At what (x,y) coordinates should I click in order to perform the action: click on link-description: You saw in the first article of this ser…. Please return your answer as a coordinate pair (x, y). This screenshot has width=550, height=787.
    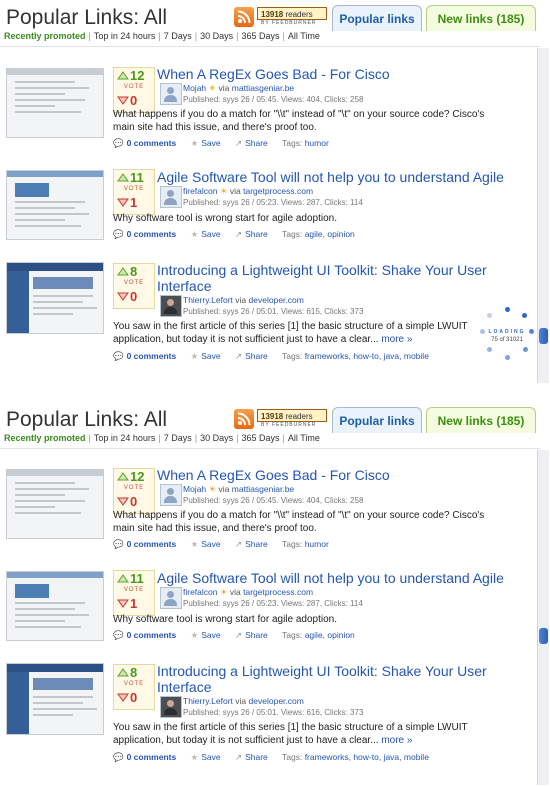
    Looking at the image, I should click on (290, 333).